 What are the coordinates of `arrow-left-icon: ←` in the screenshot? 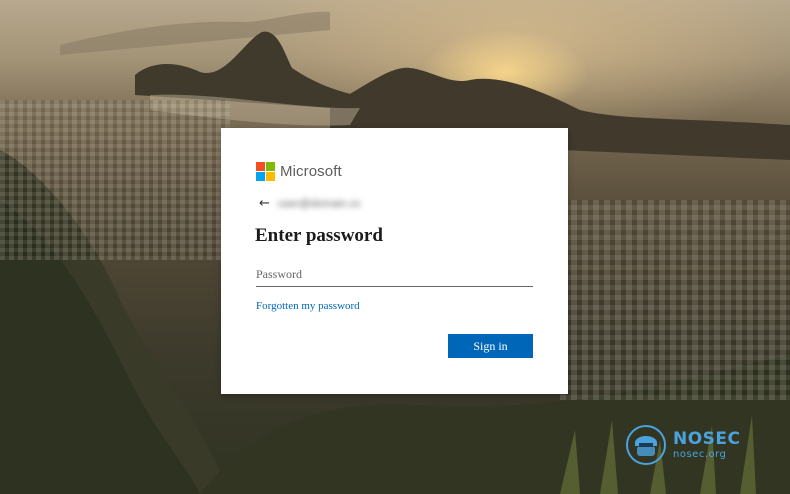 It's located at (264, 203).